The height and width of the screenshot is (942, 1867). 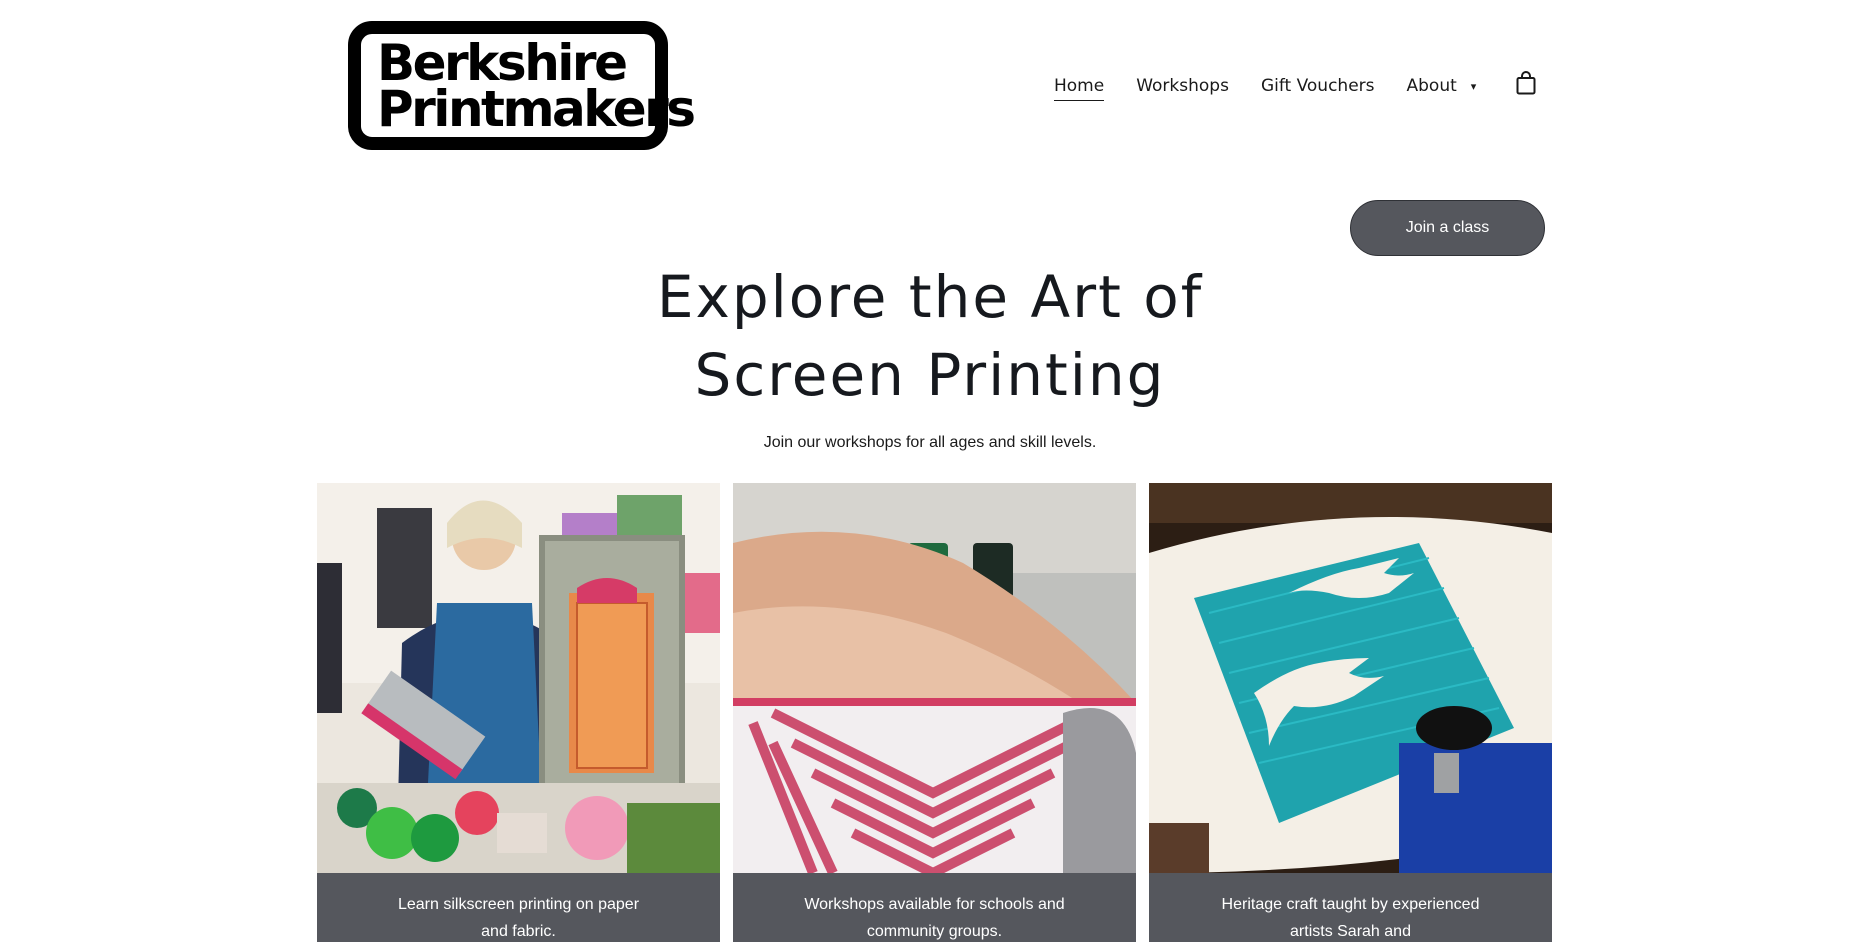 I want to click on nav-about: About, so click(x=1432, y=88).